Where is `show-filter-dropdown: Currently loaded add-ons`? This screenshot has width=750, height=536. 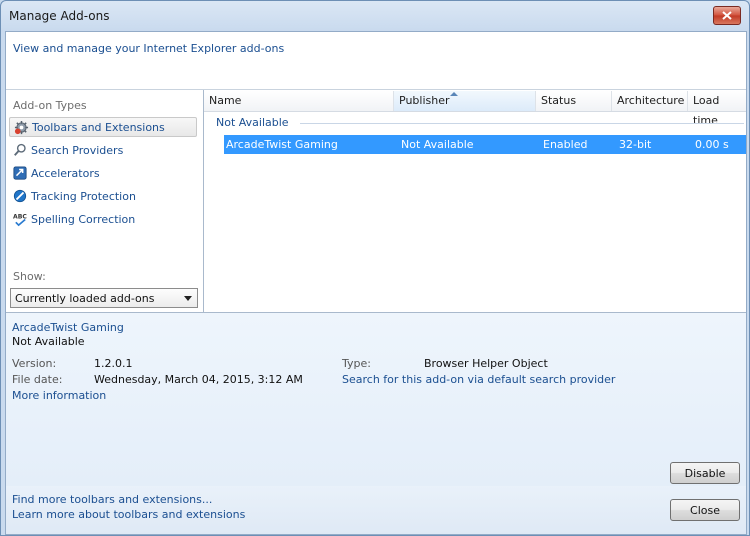 show-filter-dropdown: Currently loaded add-ons is located at coordinates (104, 298).